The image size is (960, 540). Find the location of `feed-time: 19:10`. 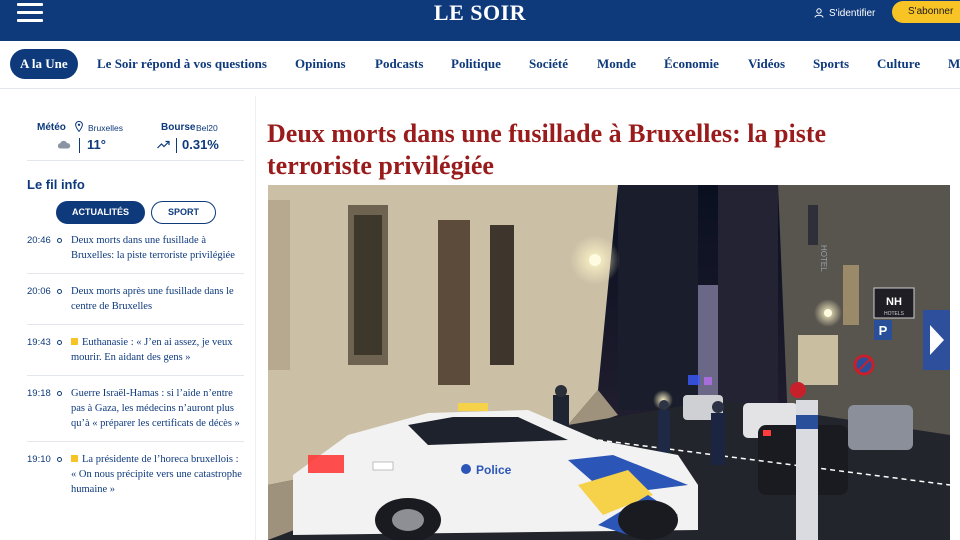

feed-time: 19:10 is located at coordinates (39, 459).